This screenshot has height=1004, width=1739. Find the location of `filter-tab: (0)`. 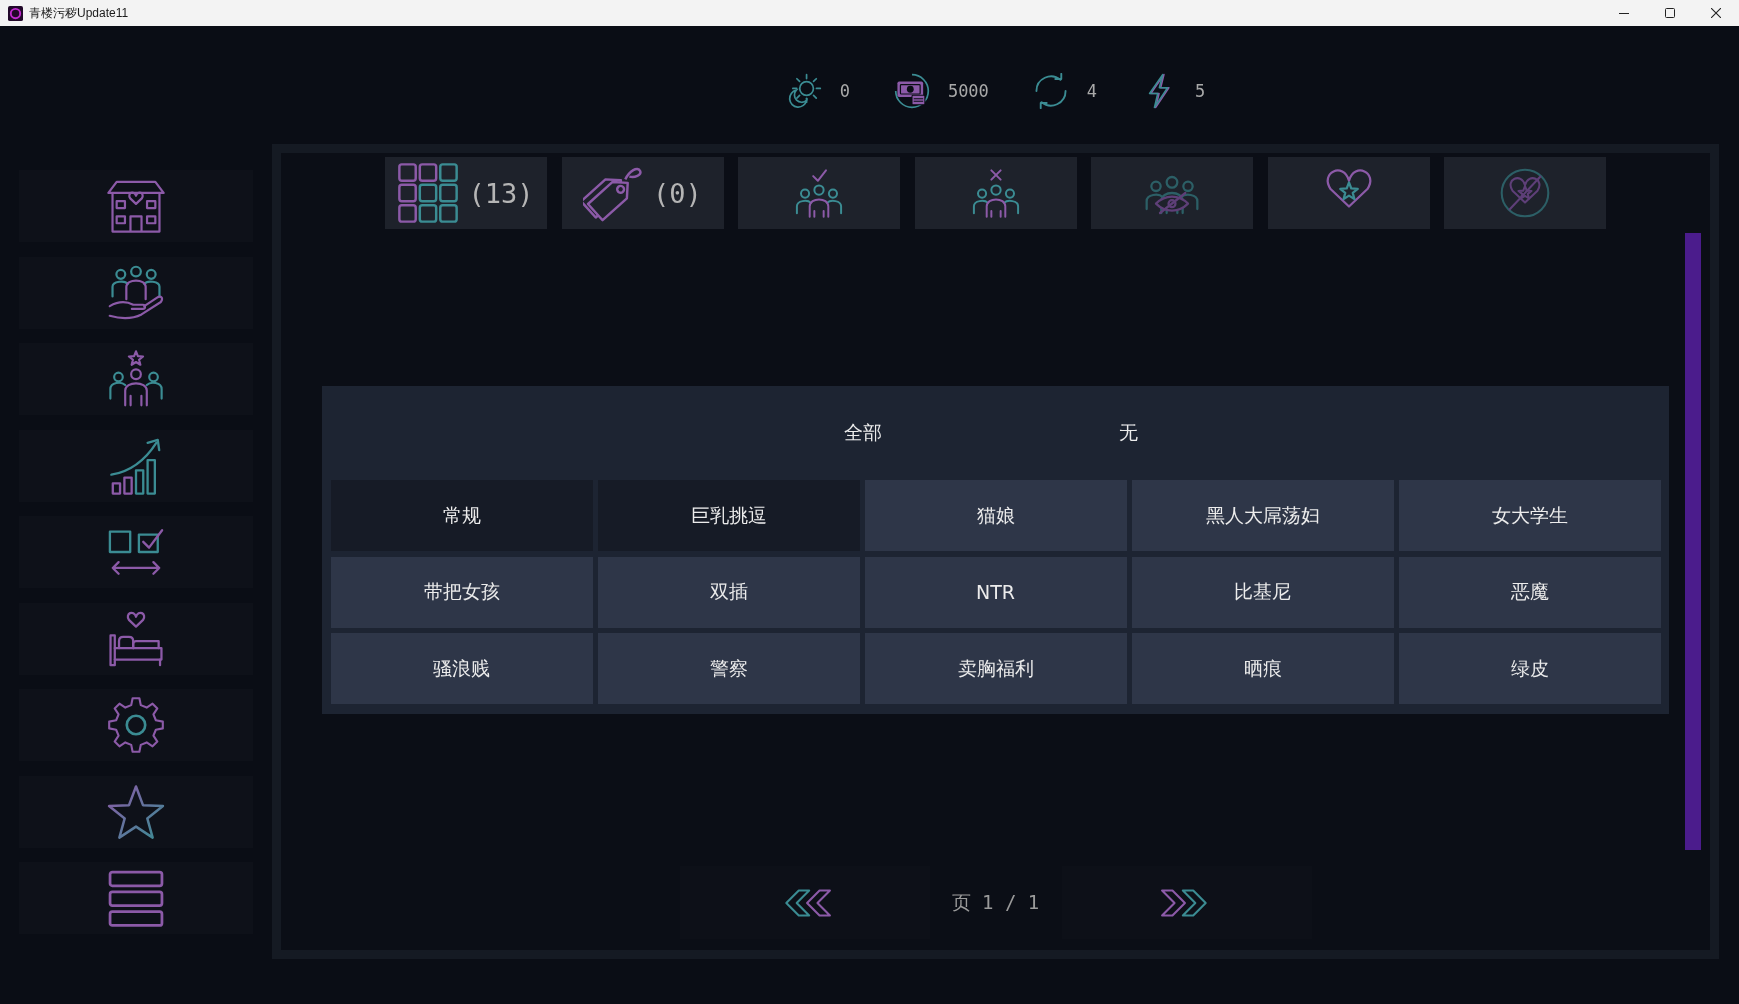

filter-tab: (0) is located at coordinates (642, 193).